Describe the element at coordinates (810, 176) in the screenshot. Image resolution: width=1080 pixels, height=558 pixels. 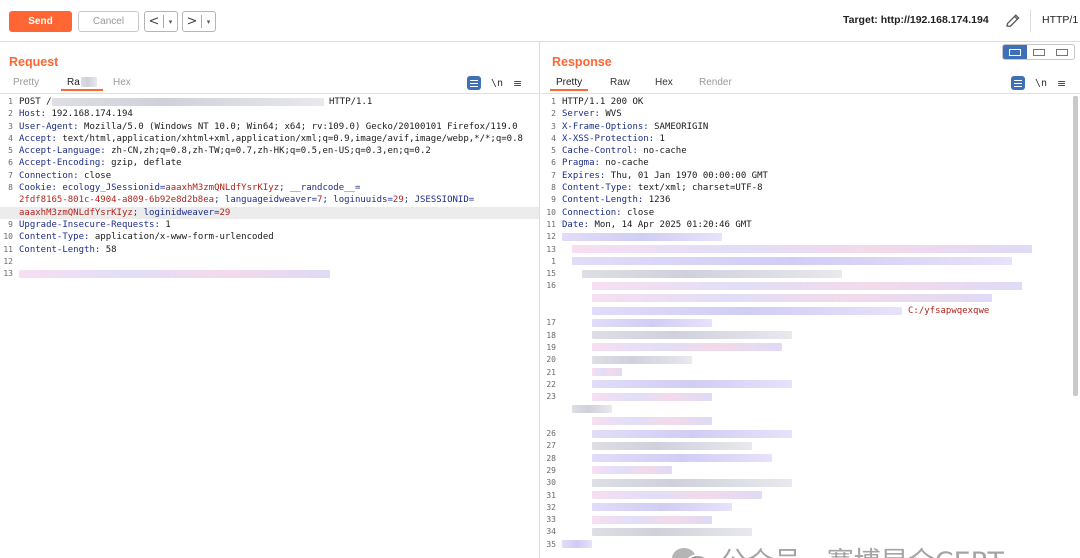
I see `code-line: 7 Expires: Thu, 01 Jan 1970 00:00:00 GMT` at that location.